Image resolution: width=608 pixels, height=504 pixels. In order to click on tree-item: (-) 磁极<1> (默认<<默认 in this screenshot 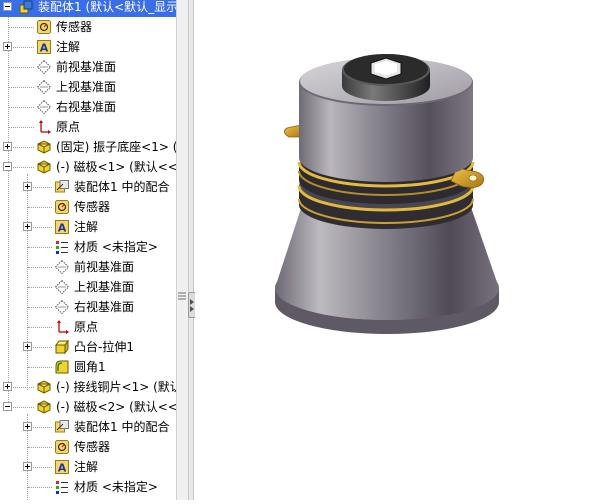, I will do `click(88, 167)`.